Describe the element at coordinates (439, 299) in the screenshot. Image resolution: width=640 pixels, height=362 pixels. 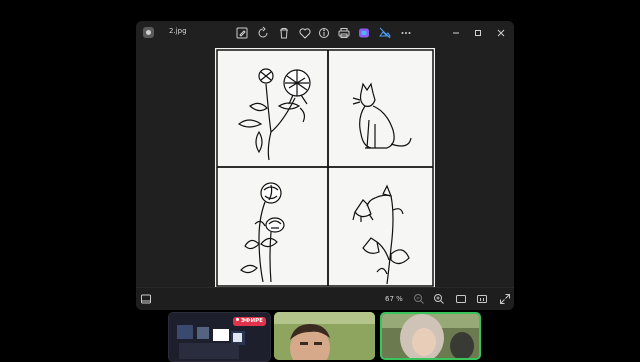
I see `zoom-in-icon` at that location.